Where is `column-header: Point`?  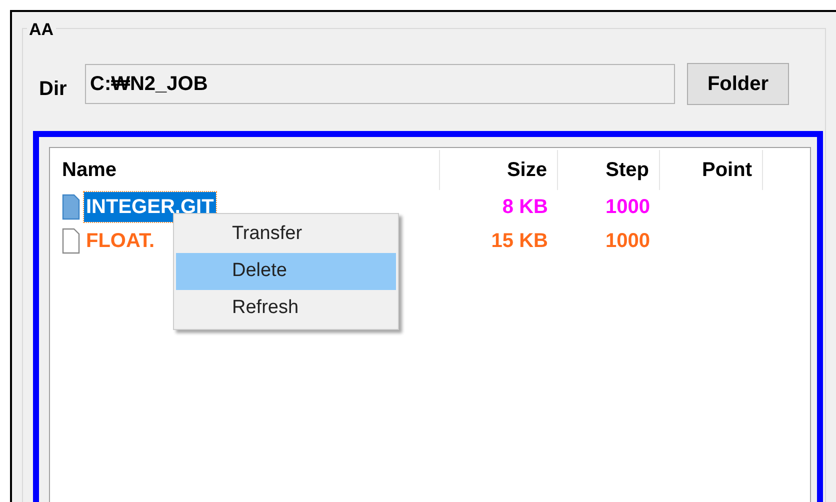
column-header: Point is located at coordinates (727, 170).